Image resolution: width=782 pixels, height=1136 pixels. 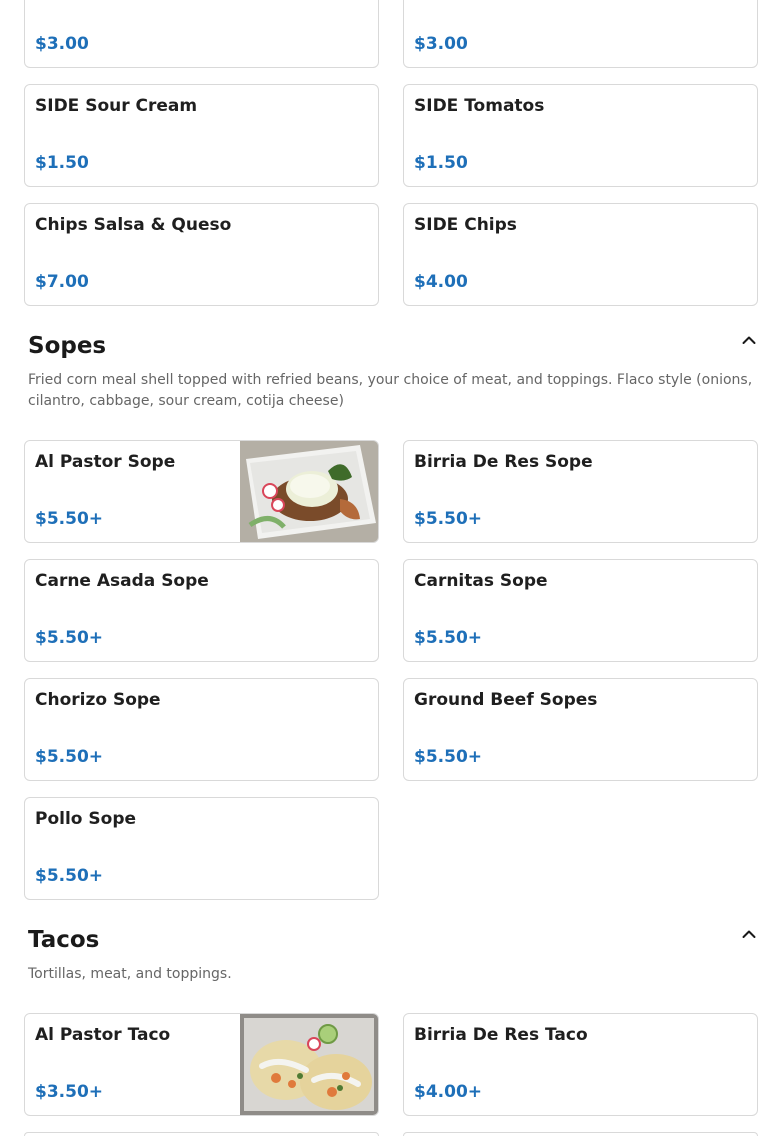 I want to click on menu-item-card: Ground Beef Sopes $5.50+, so click(x=580, y=729).